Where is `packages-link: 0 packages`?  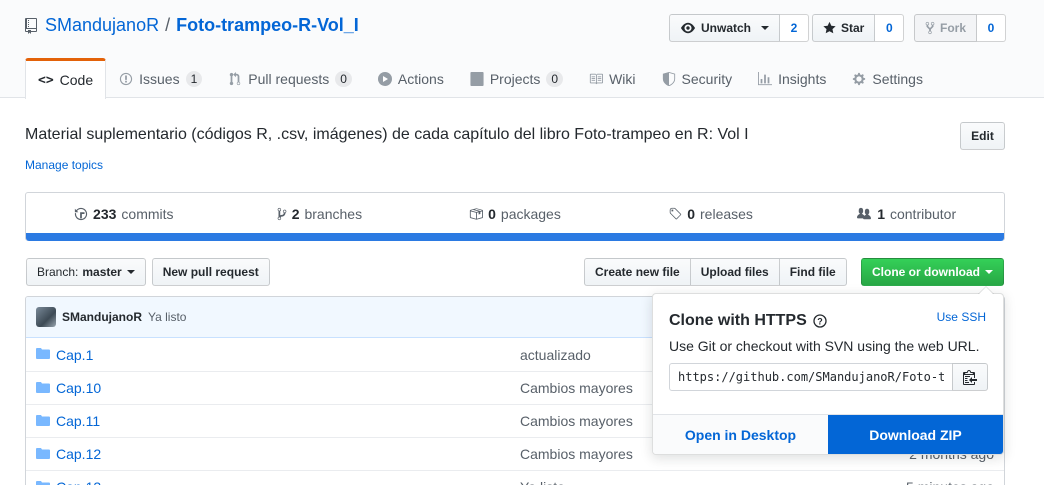
packages-link: 0 packages is located at coordinates (515, 213).